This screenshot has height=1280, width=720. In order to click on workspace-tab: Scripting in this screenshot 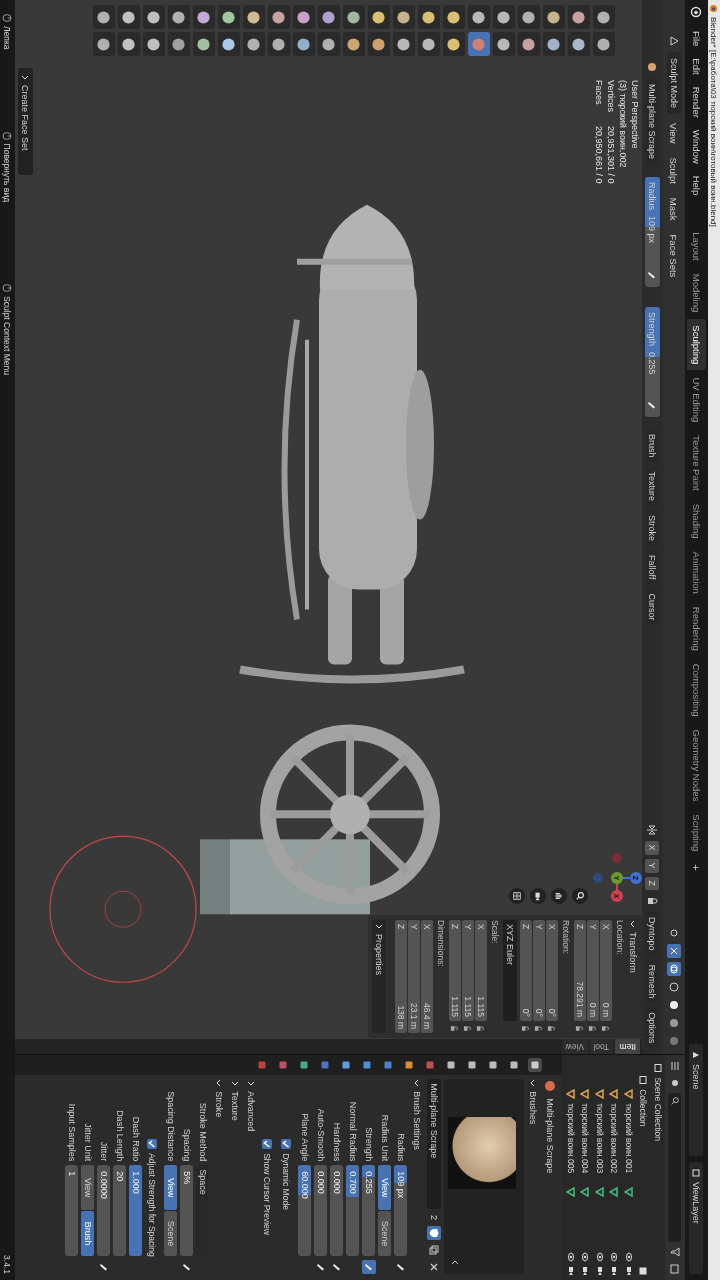, I will do `click(696, 833)`.